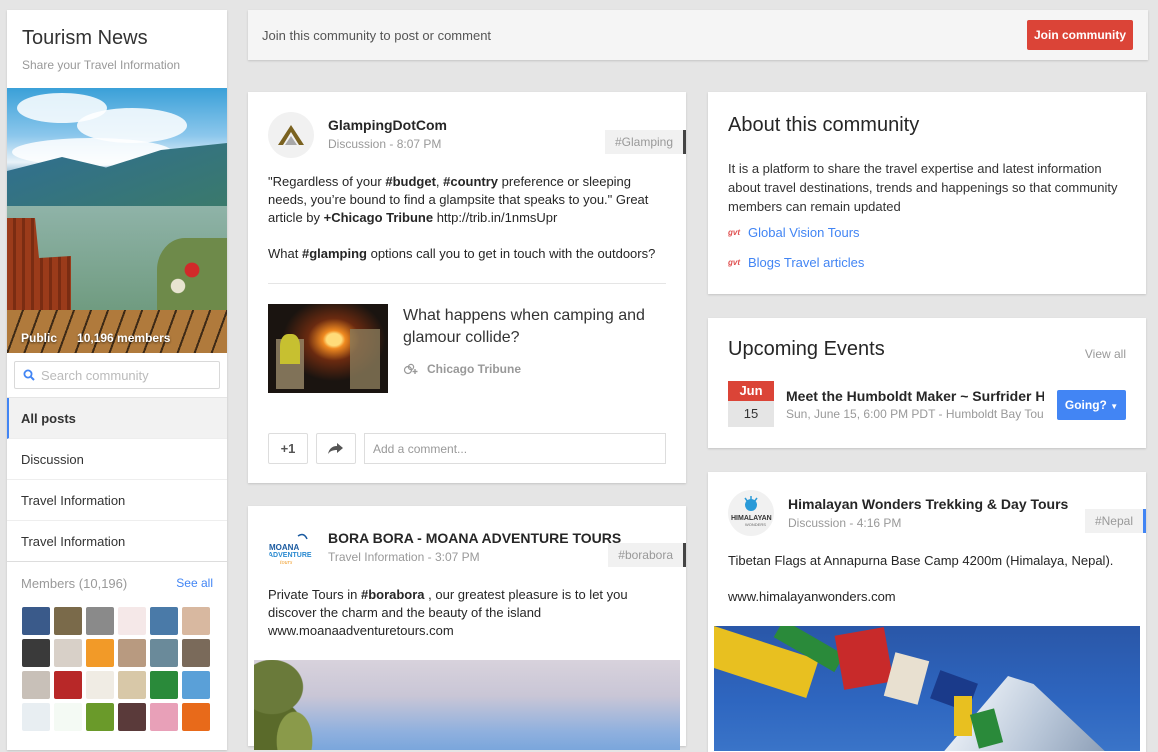  Describe the element at coordinates (751, 413) in the screenshot. I see `event-day: 15` at that location.